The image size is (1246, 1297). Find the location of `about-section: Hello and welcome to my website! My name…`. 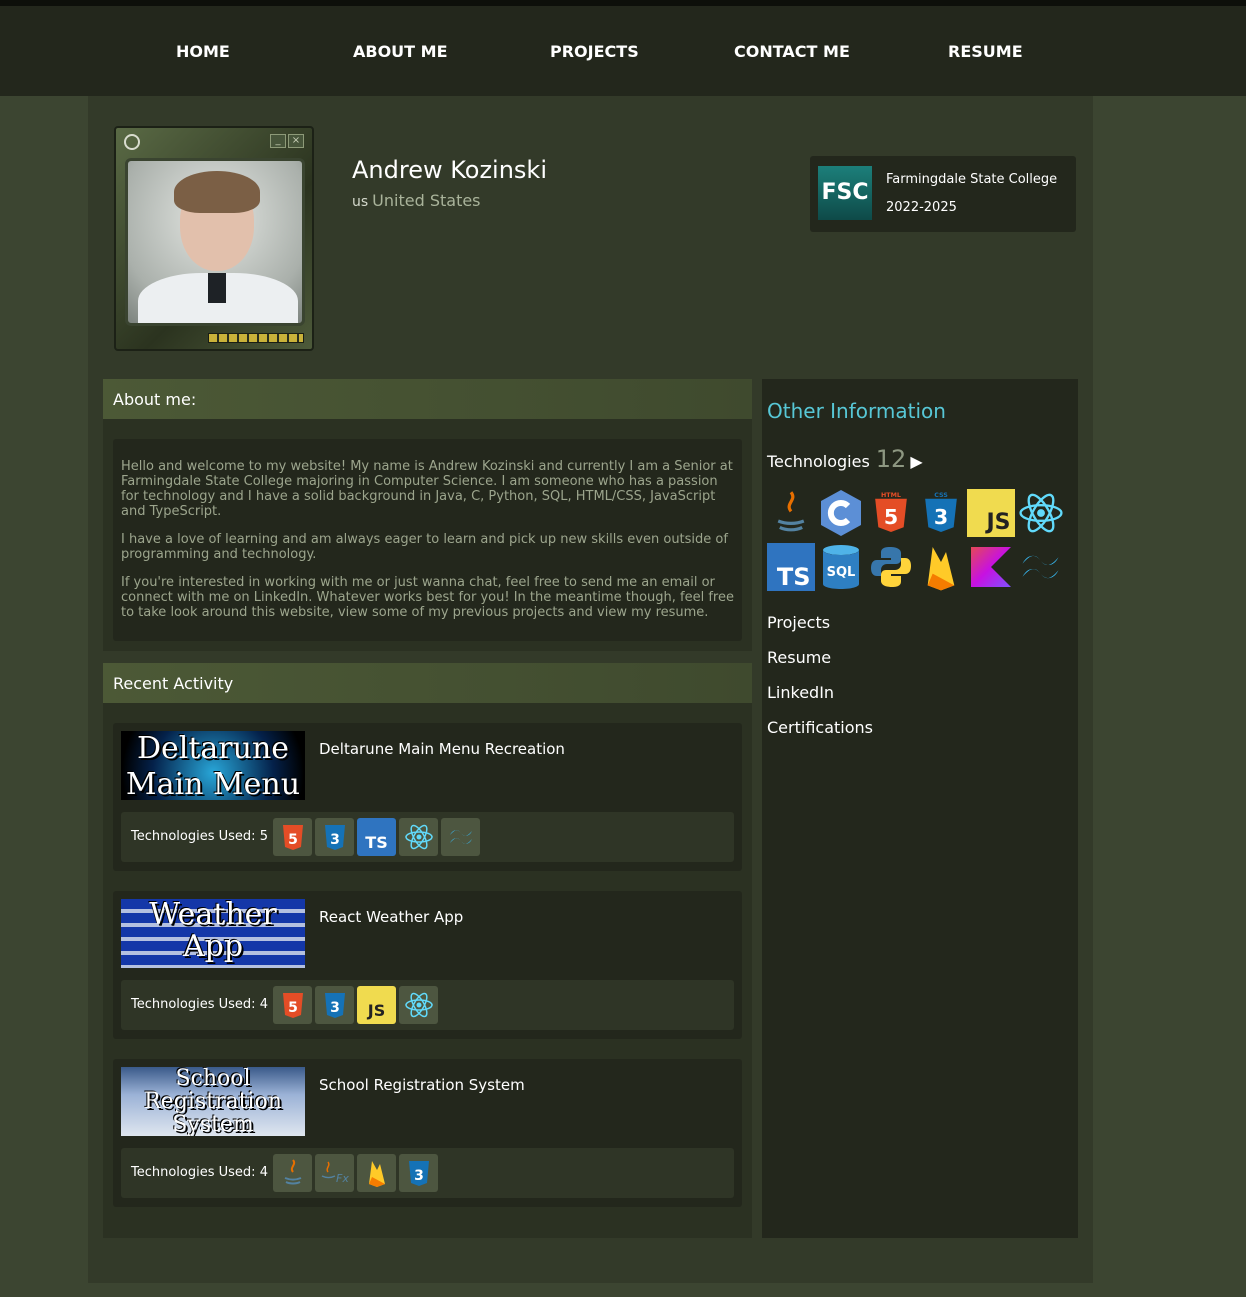

about-section: Hello and welcome to my website! My name… is located at coordinates (427, 535).